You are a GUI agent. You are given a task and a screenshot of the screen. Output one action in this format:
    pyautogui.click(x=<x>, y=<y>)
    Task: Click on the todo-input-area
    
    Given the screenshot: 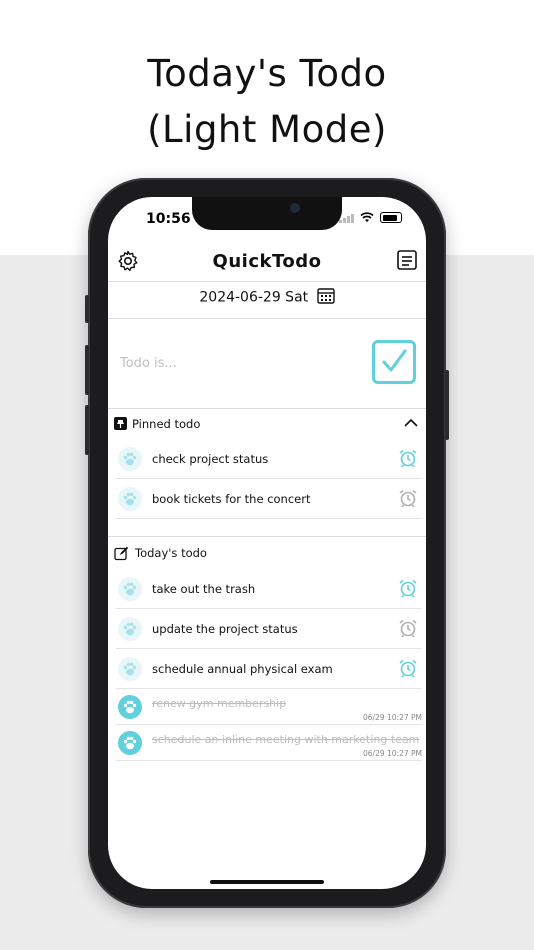 What is the action you would take?
    pyautogui.click(x=267, y=364)
    